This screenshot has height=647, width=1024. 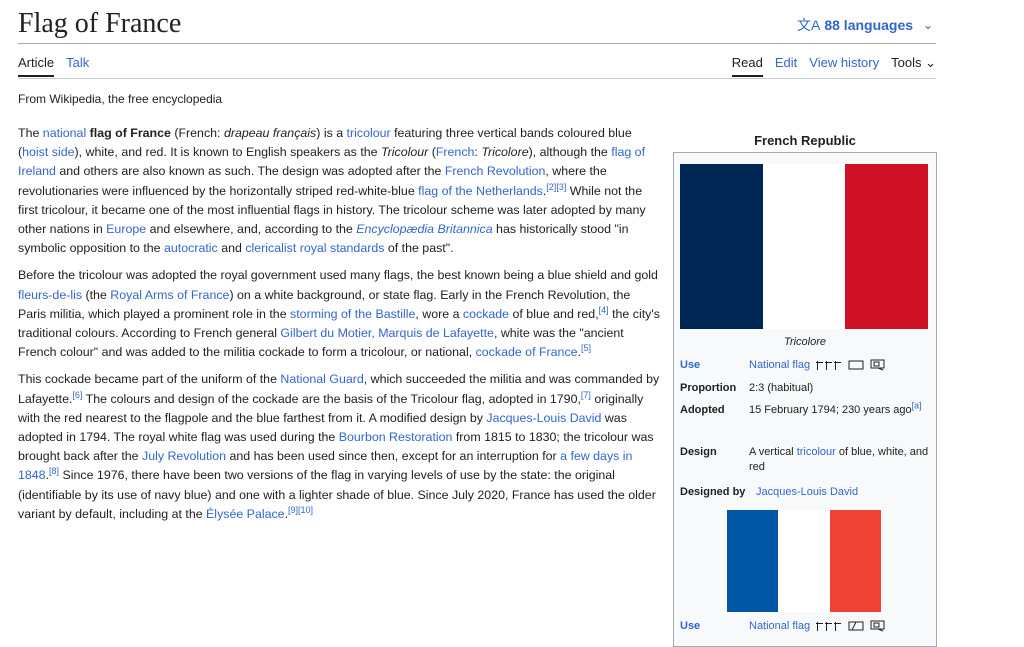 I want to click on design-label: Design, so click(x=698, y=452).